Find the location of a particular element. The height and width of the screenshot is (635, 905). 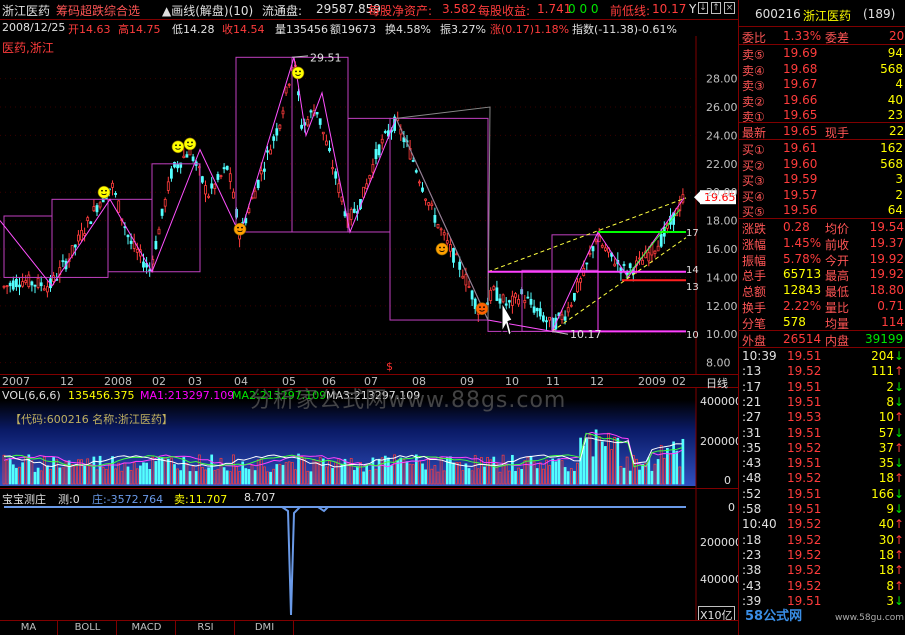

bid-volume: 568 is located at coordinates (891, 163).